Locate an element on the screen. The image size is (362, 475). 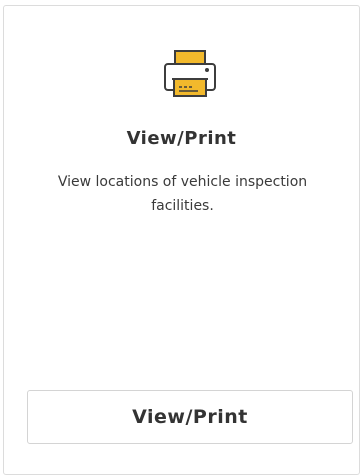
card-title: View/Print is located at coordinates (181, 138).